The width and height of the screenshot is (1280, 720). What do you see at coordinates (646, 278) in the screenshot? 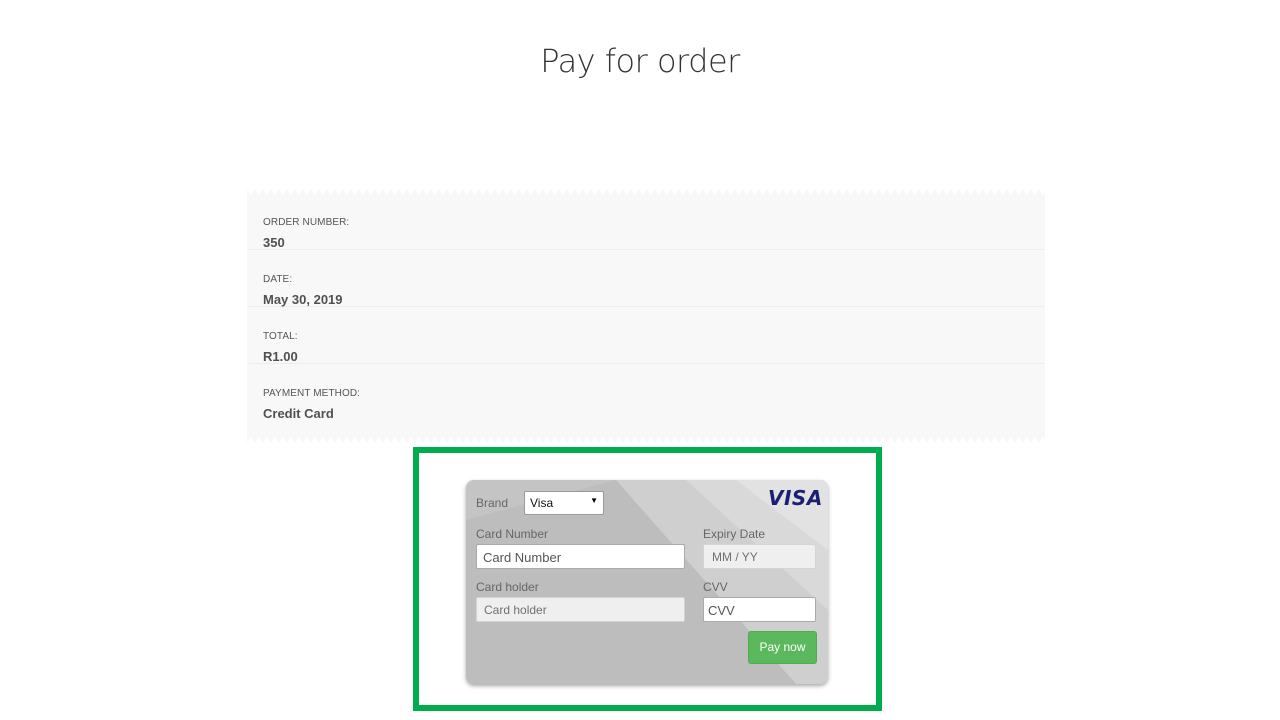
I see `order-row-date: DATE: May 30, 2019` at bounding box center [646, 278].